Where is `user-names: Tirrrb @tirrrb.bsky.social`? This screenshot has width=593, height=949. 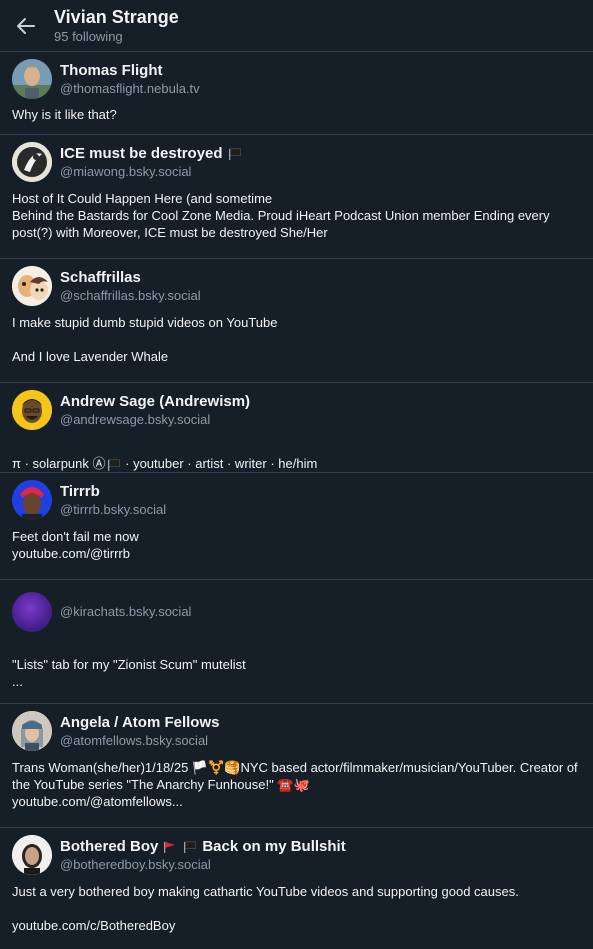
user-names: Tirrrb @tirrrb.bsky.social is located at coordinates (113, 499).